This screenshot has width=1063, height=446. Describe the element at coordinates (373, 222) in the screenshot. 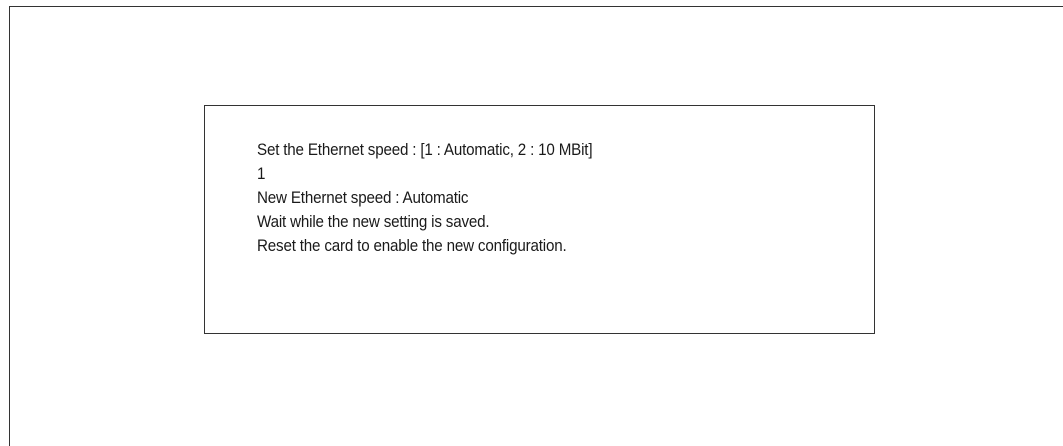

I see `console-line-wait-message: Wait while the new setting is saved.` at that location.